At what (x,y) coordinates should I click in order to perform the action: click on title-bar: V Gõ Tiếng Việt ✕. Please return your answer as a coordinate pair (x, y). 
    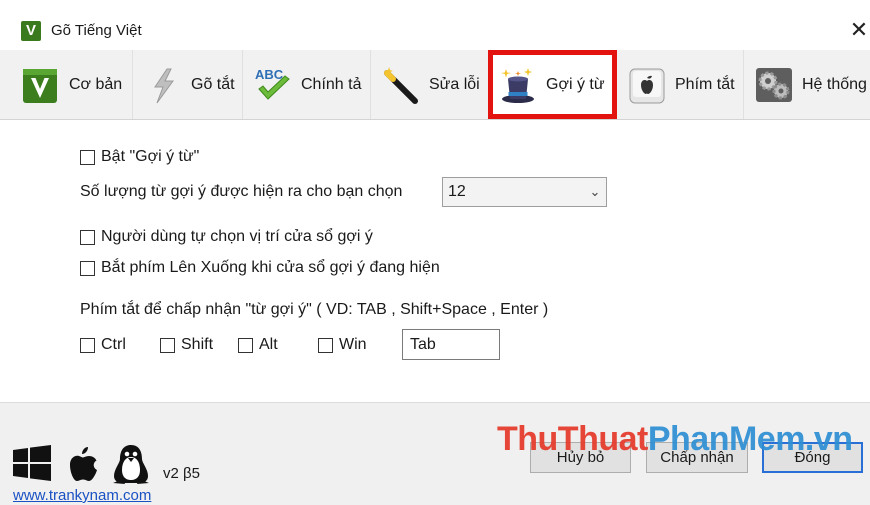
    Looking at the image, I should click on (435, 25).